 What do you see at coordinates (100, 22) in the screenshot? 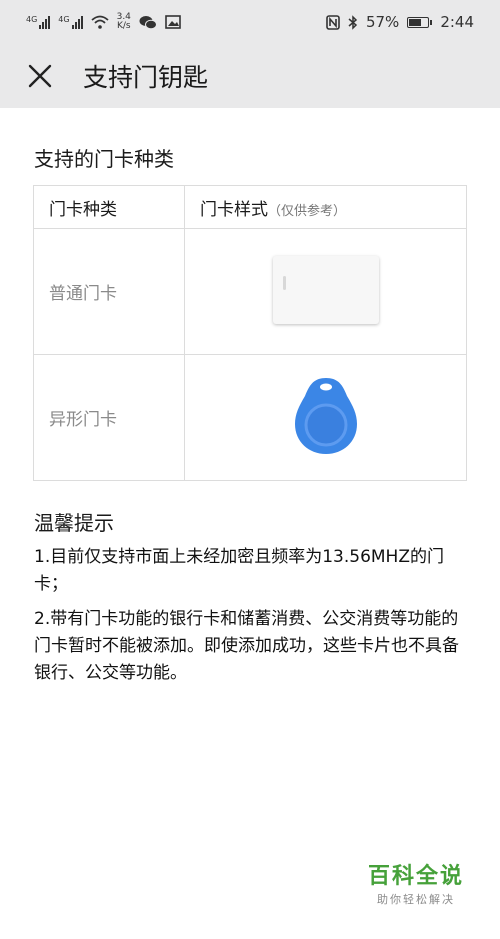
I see `wifi-icon` at bounding box center [100, 22].